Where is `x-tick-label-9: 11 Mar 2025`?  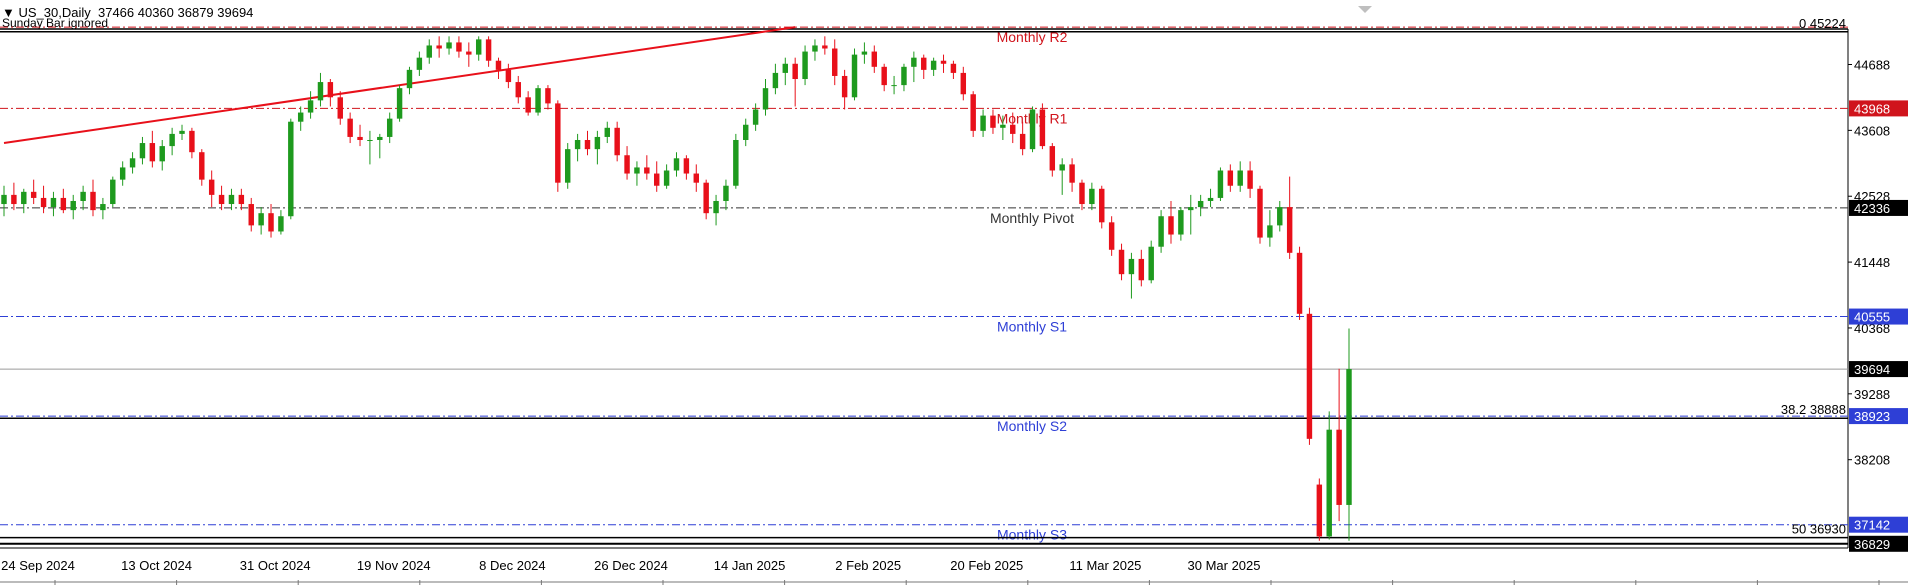
x-tick-label-9: 11 Mar 2025 is located at coordinates (1105, 565).